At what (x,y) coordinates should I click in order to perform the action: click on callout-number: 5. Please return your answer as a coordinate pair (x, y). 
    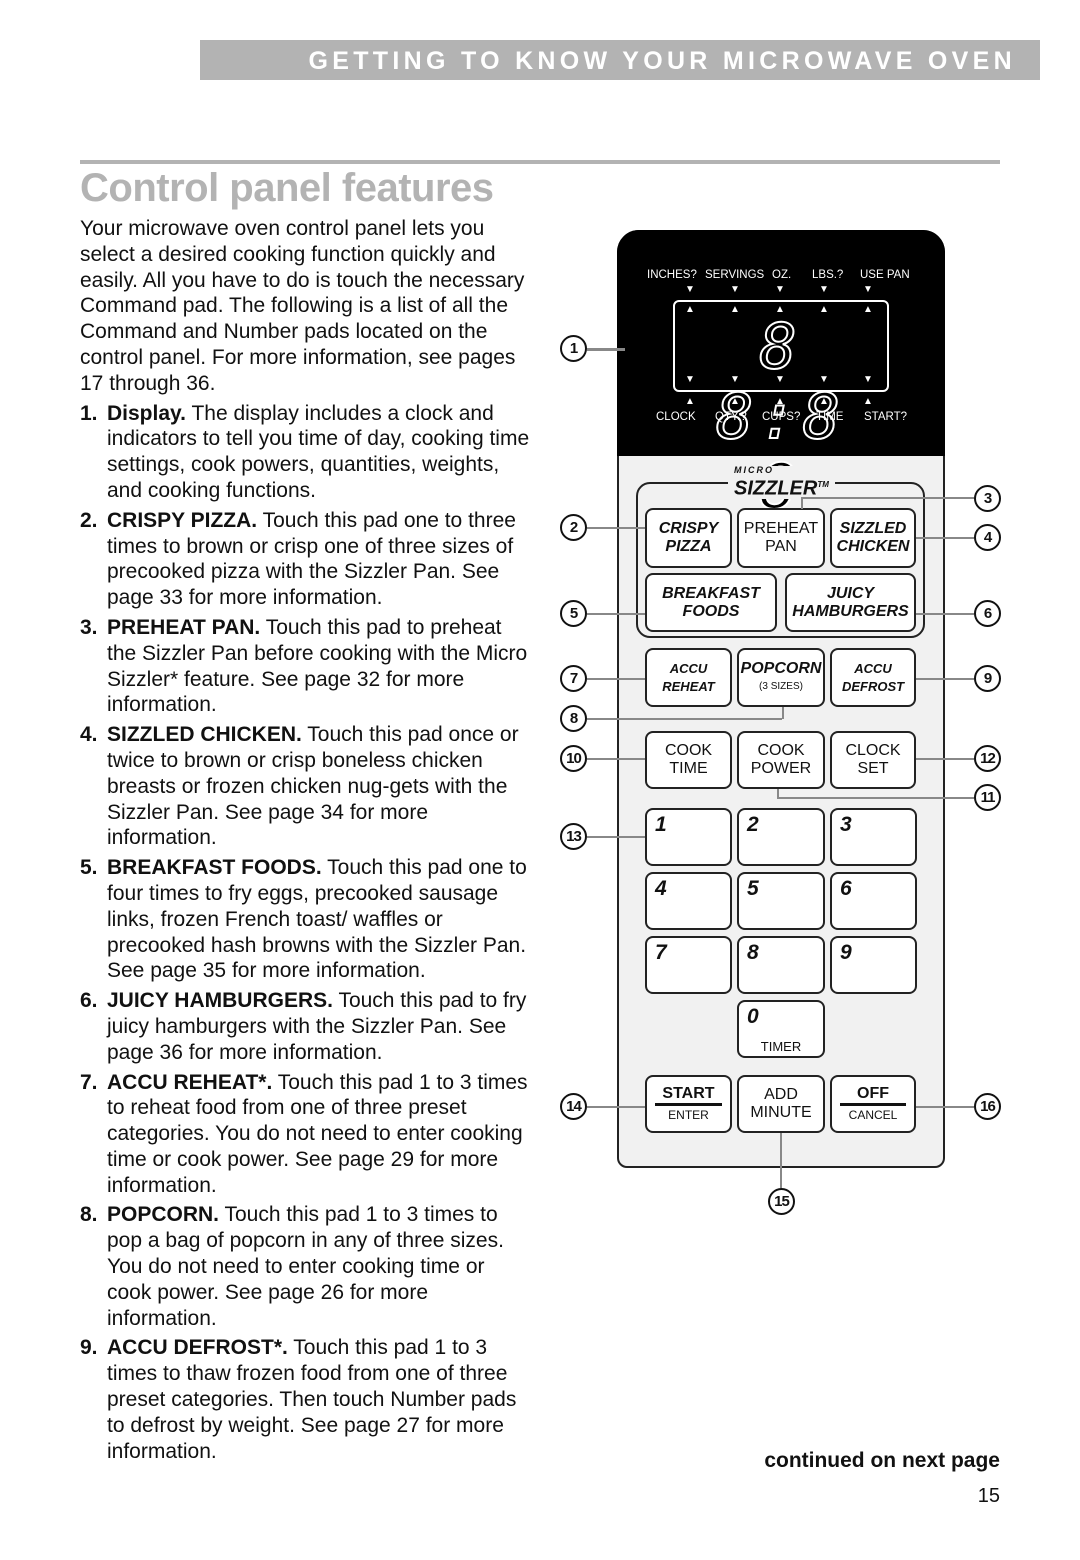
    Looking at the image, I should click on (573, 613).